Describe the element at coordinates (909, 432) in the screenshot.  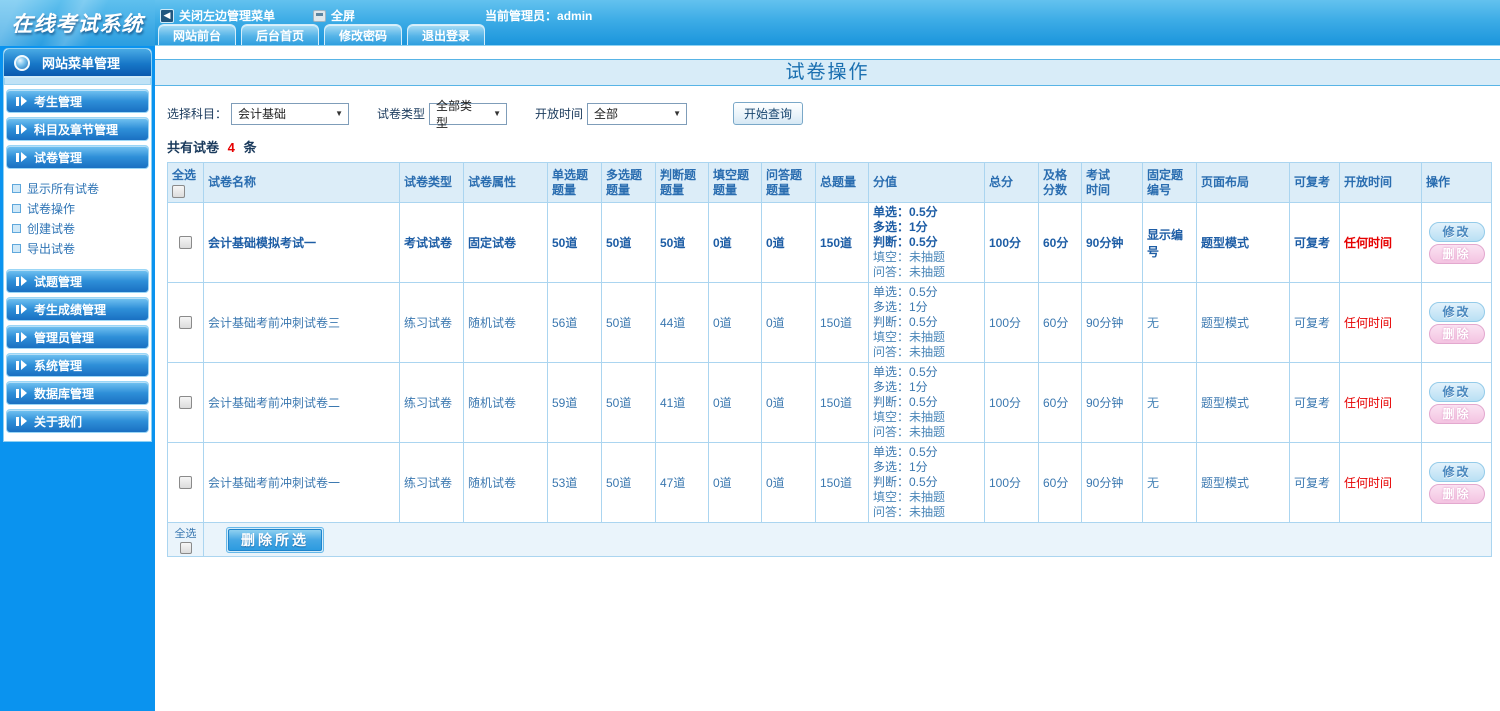
I see `score-line: 问答：未抽题` at that location.